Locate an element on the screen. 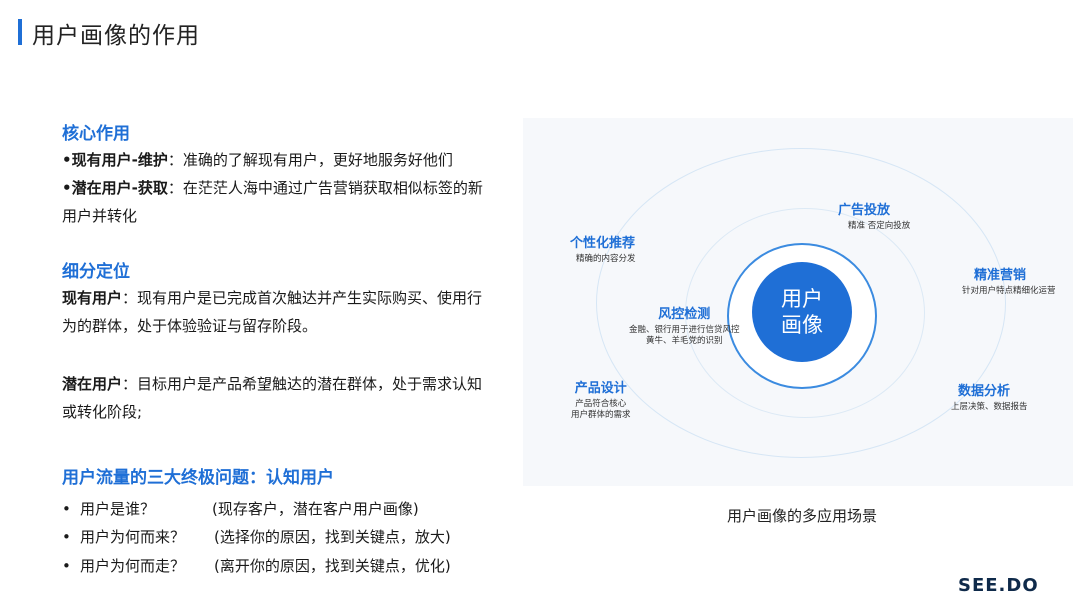  question-item: • 用户为何而来？ (选择你的原因，找到关键点，放大) is located at coordinates (256, 537).